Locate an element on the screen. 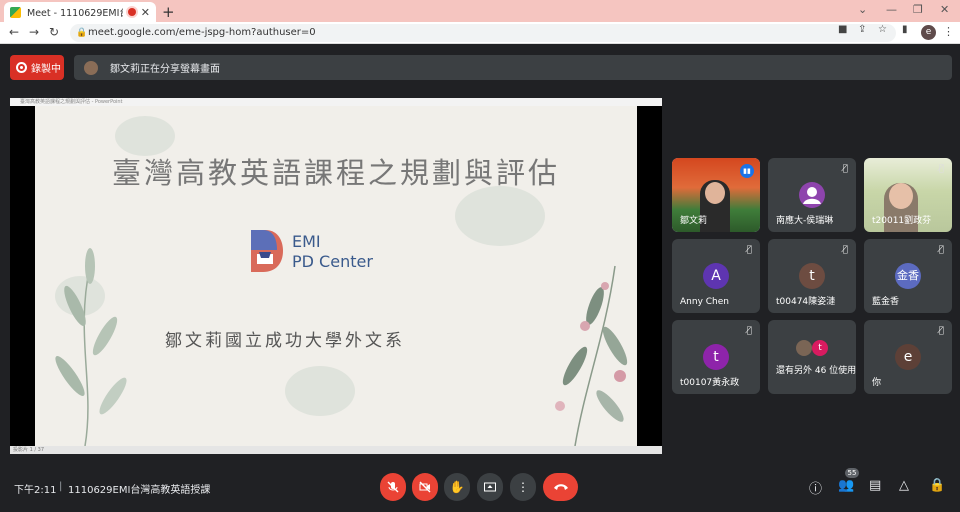  forward-icon: → is located at coordinates (34, 32).